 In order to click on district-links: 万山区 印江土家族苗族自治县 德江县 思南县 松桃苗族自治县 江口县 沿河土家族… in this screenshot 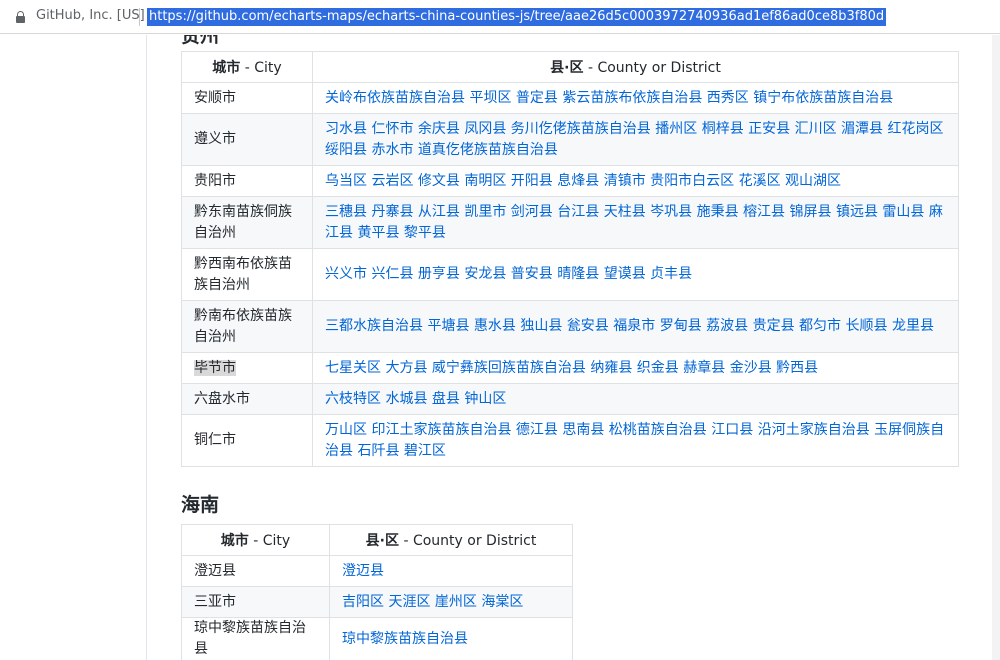, I will do `click(635, 440)`.